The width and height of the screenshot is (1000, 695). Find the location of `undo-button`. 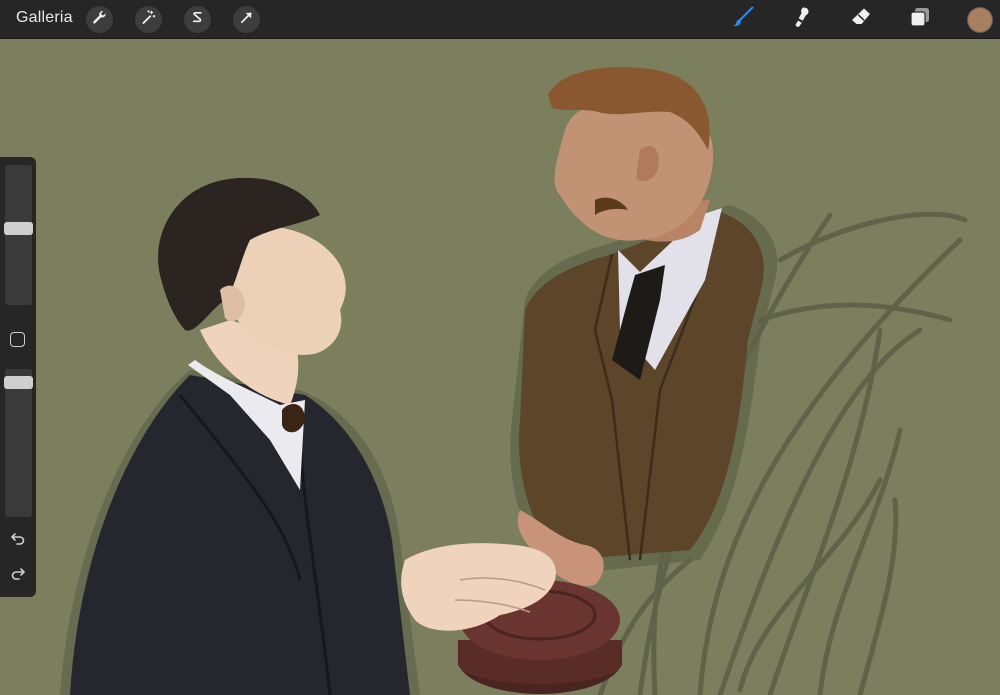

undo-button is located at coordinates (18, 540).